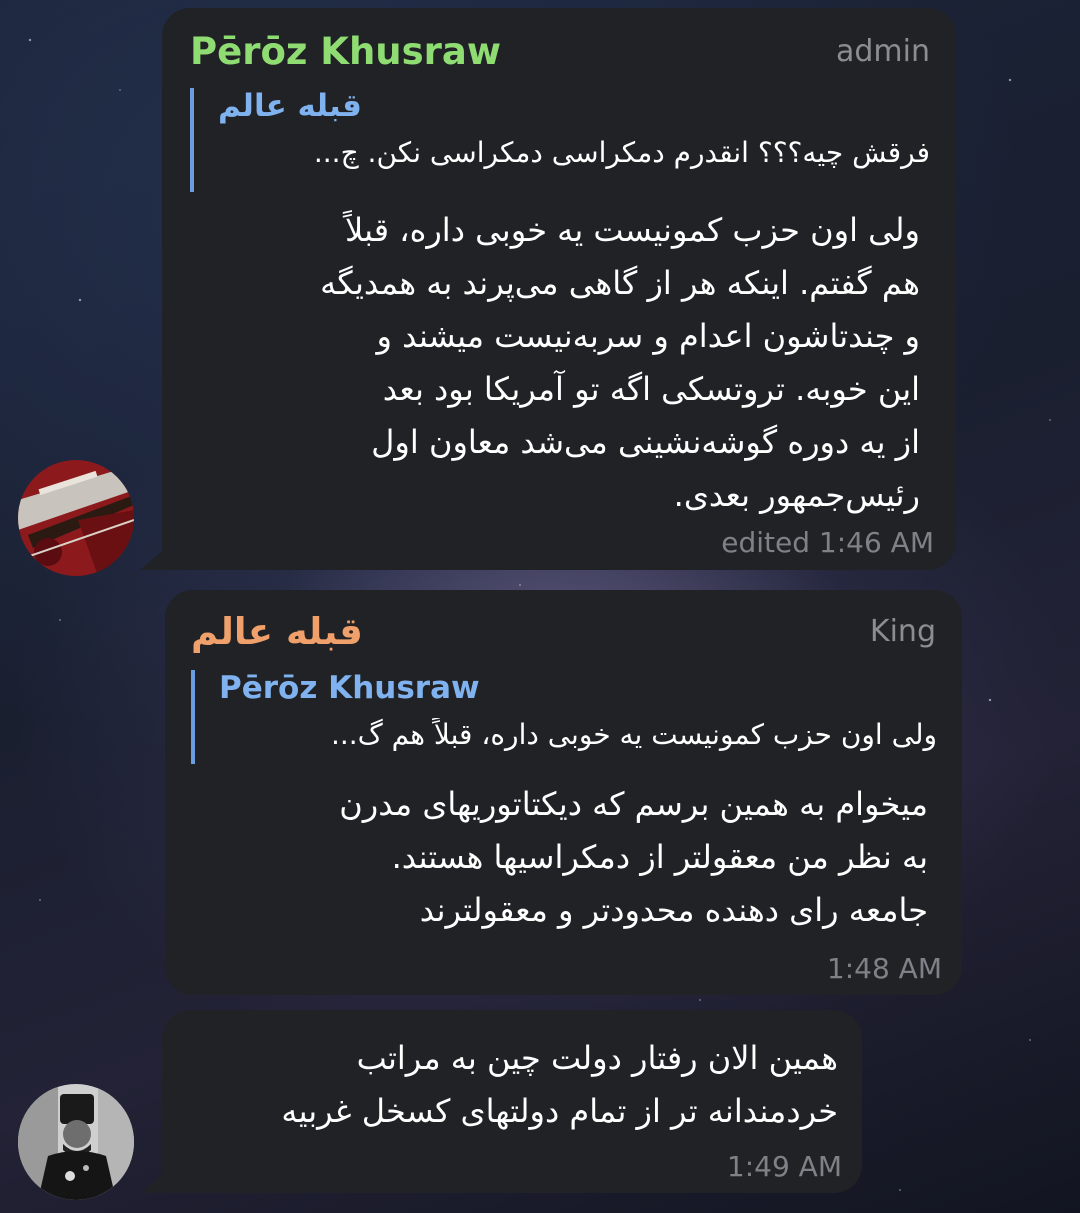  Describe the element at coordinates (784, 1166) in the screenshot. I see `message-timestamp: 1:49 AM` at that location.